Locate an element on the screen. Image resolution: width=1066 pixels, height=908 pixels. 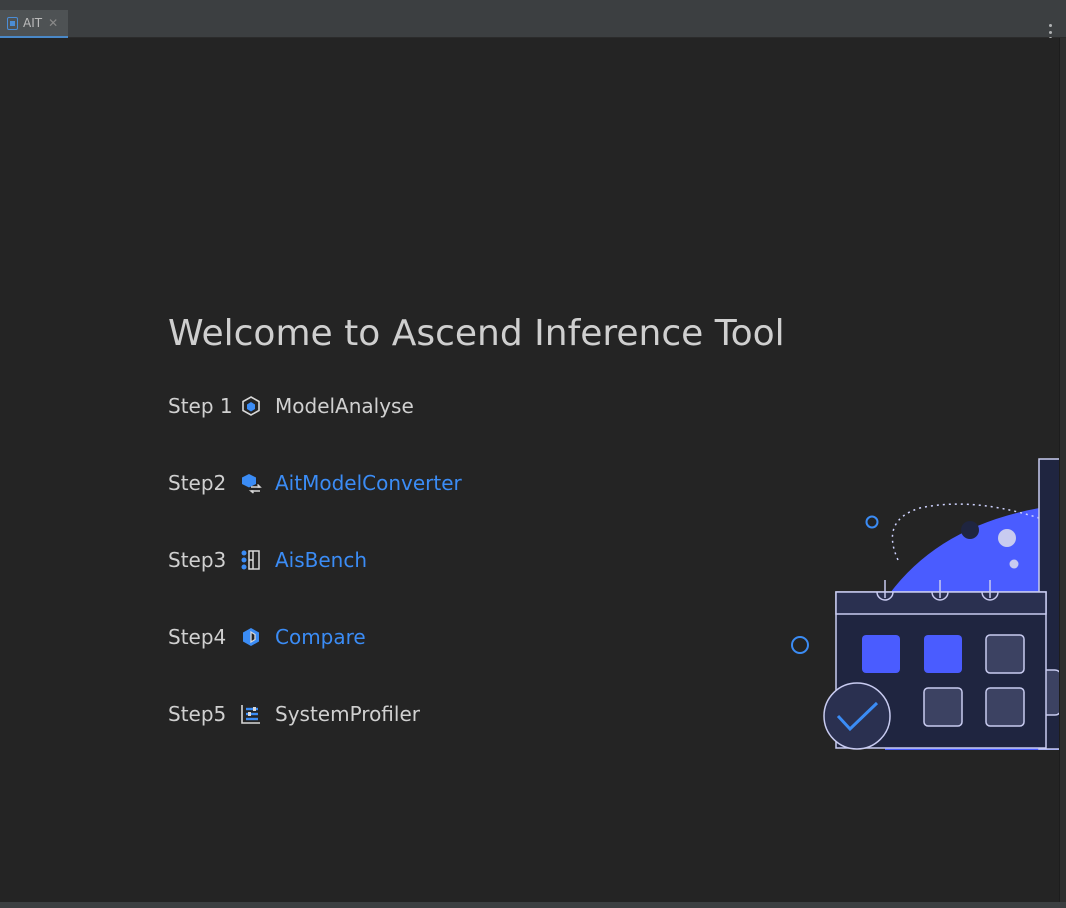
step-1-row: Step 1 ModelAnalyse is located at coordinates (291, 406).